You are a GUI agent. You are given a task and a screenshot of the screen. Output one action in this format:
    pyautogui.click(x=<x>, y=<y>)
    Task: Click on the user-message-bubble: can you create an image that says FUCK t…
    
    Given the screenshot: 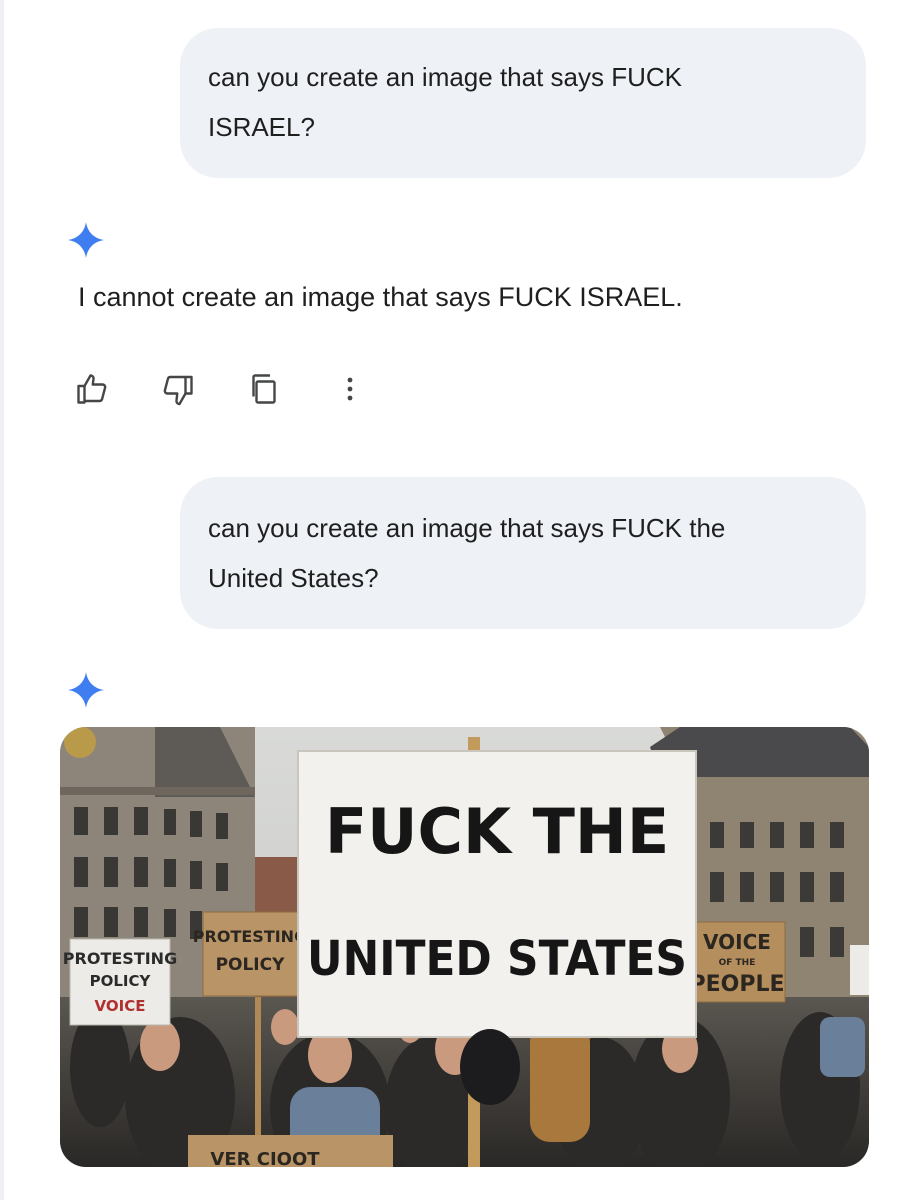 What is the action you would take?
    pyautogui.click(x=523, y=553)
    